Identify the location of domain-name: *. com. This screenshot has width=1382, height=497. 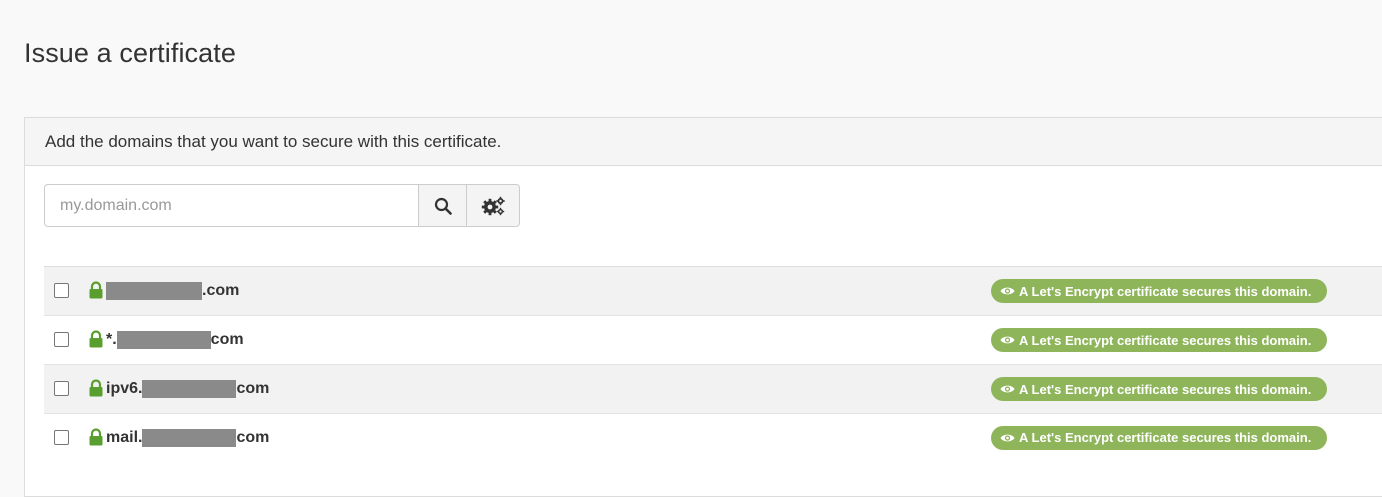
(175, 340).